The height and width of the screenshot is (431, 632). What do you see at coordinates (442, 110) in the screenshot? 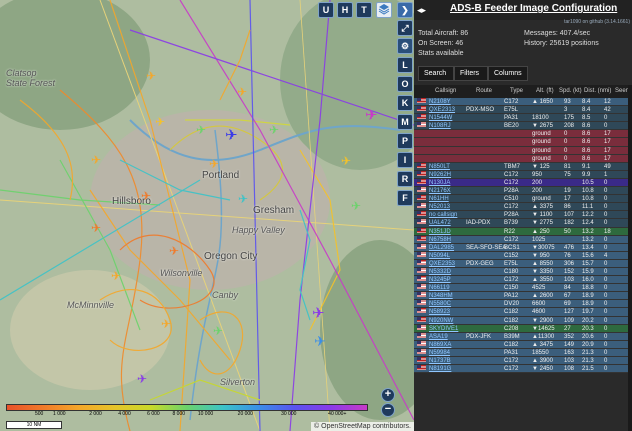
I see `cell-callsign: QXE2313` at bounding box center [442, 110].